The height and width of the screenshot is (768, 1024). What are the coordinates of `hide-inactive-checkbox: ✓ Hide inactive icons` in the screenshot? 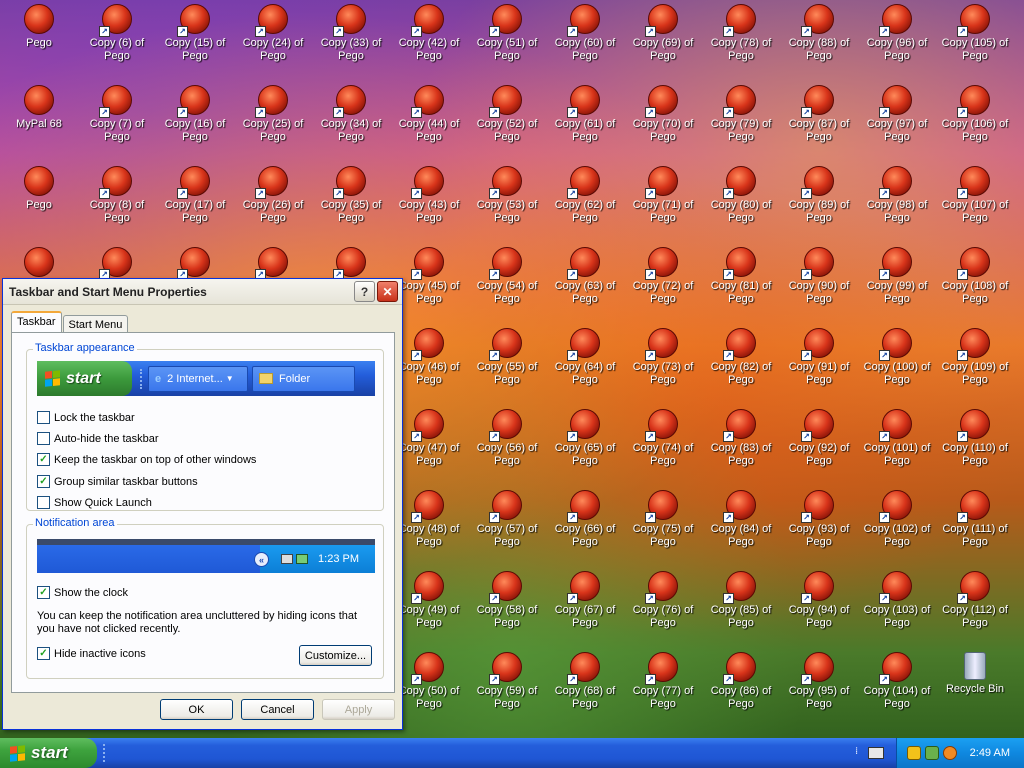 It's located at (91, 653).